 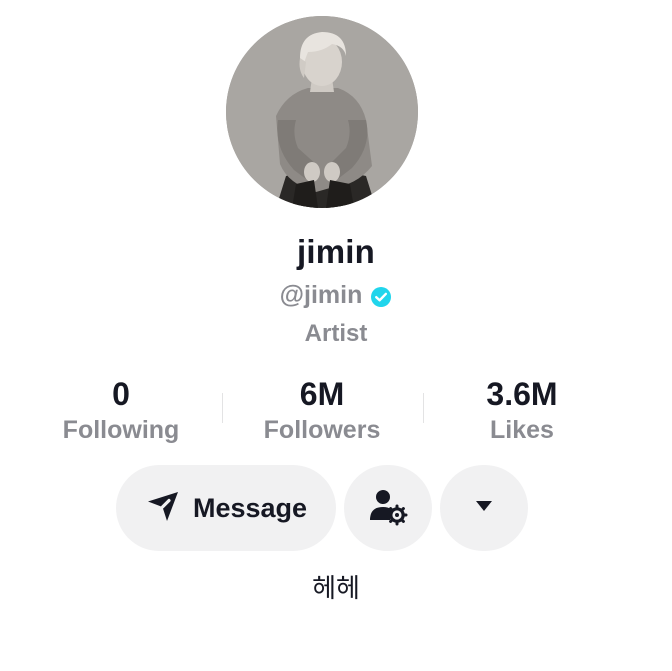 I want to click on following-stat: 0 Following, so click(x=121, y=410).